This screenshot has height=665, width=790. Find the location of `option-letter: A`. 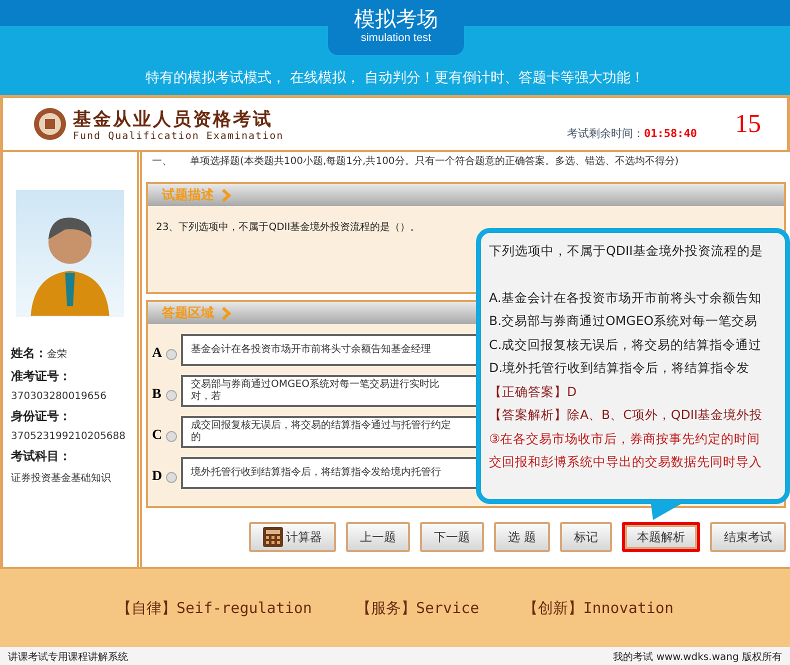

option-letter: A is located at coordinates (158, 354).